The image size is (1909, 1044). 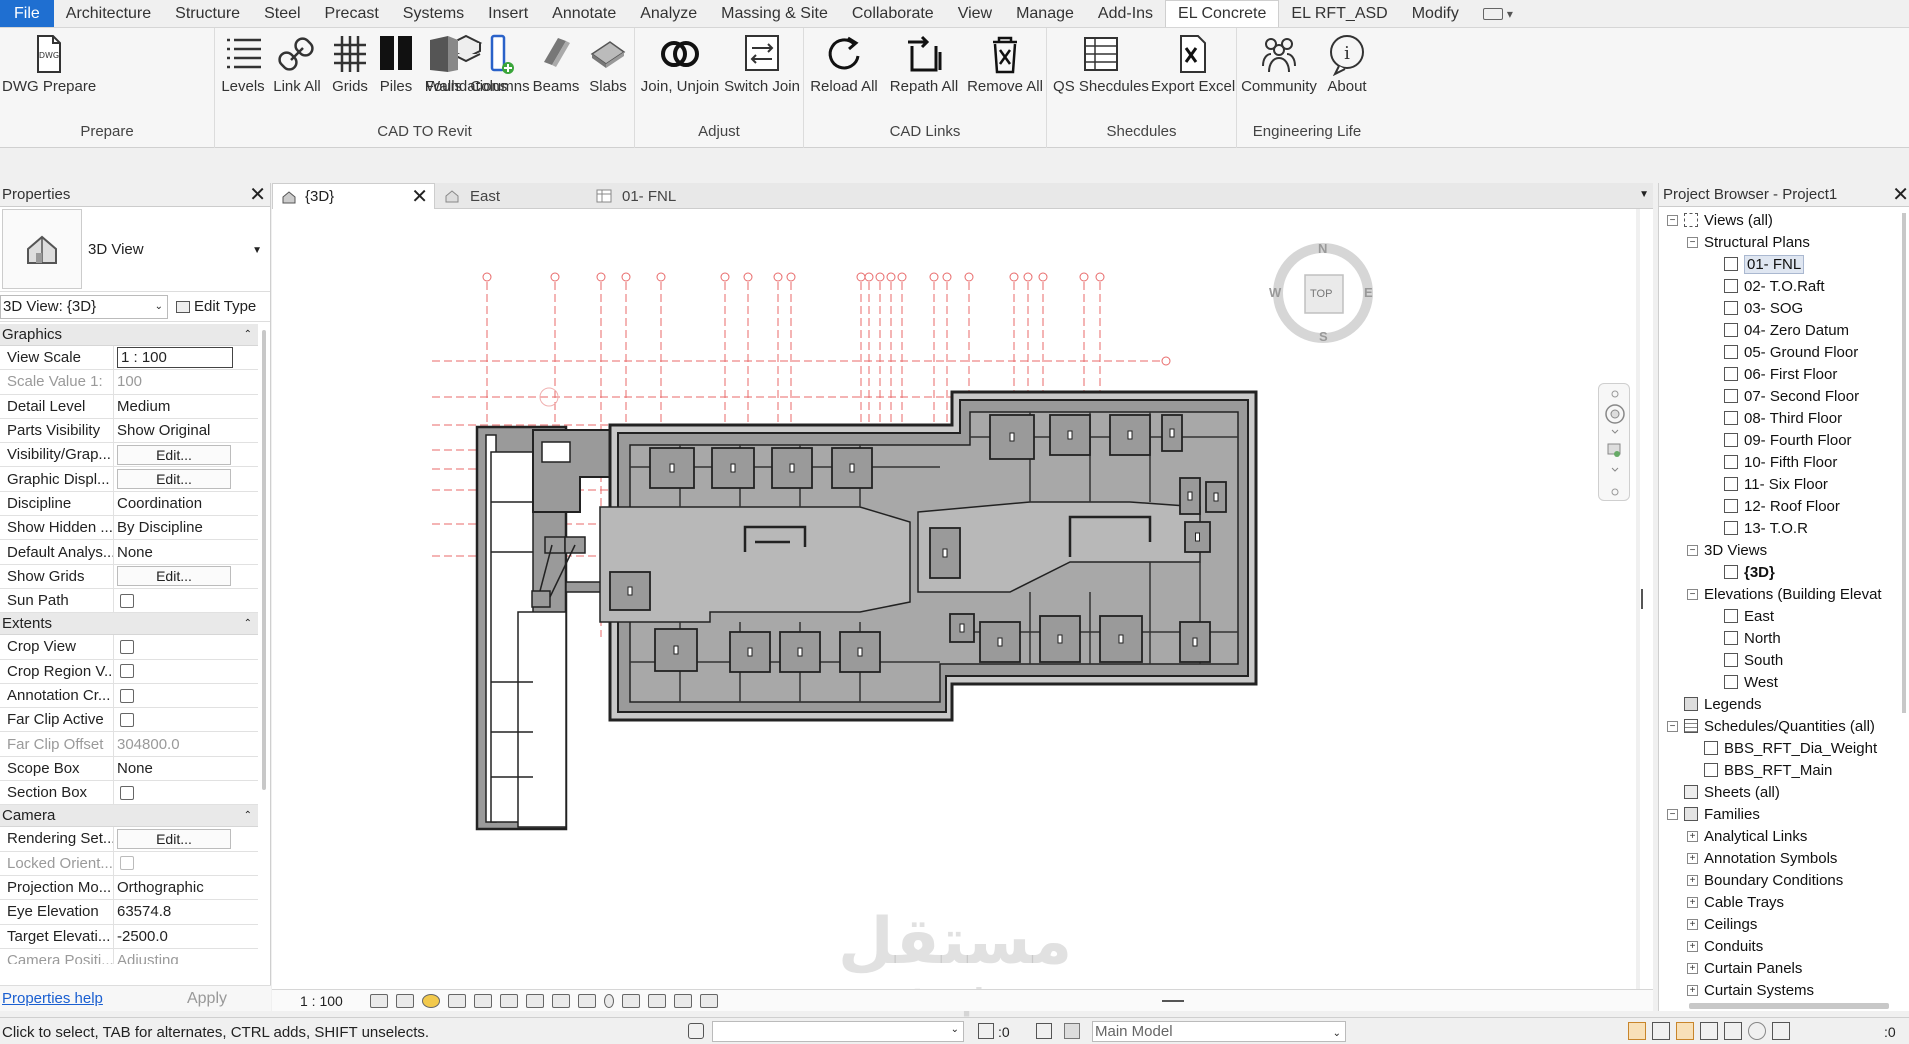 I want to click on select-pinned-icon, so click(x=1685, y=1031).